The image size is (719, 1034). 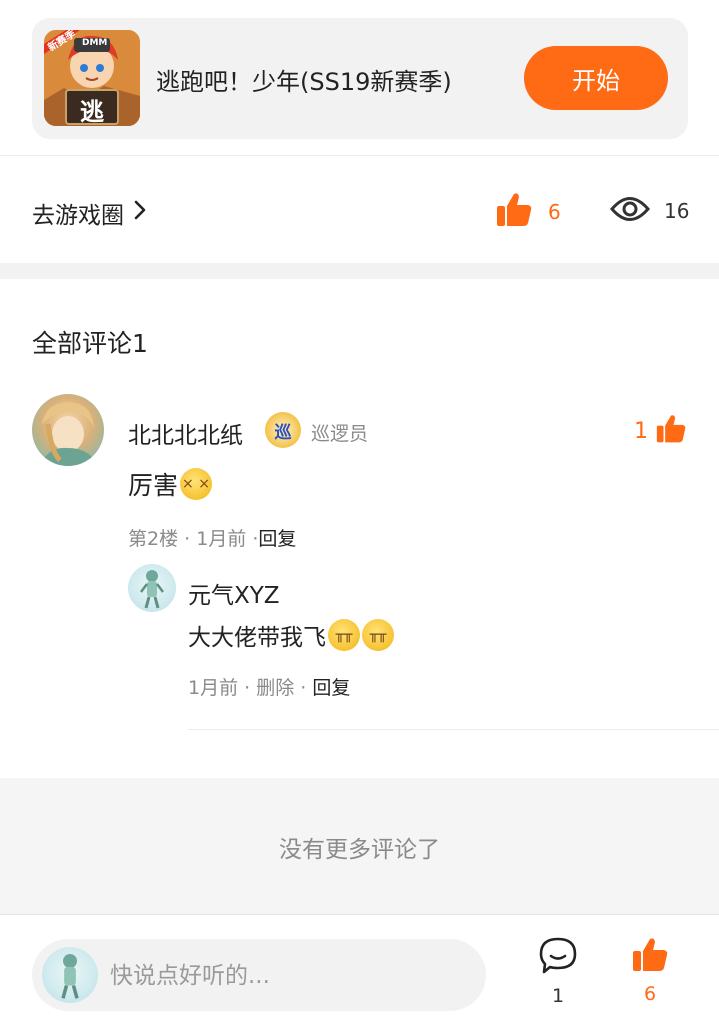 I want to click on replier-name: 元气XYZ, so click(x=234, y=593).